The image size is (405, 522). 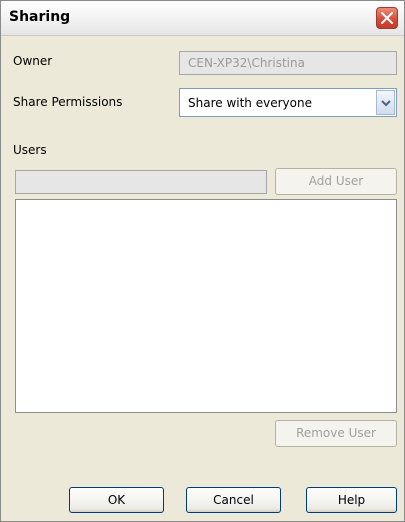 I want to click on share-permissions-select: Share with everyone, so click(x=288, y=102).